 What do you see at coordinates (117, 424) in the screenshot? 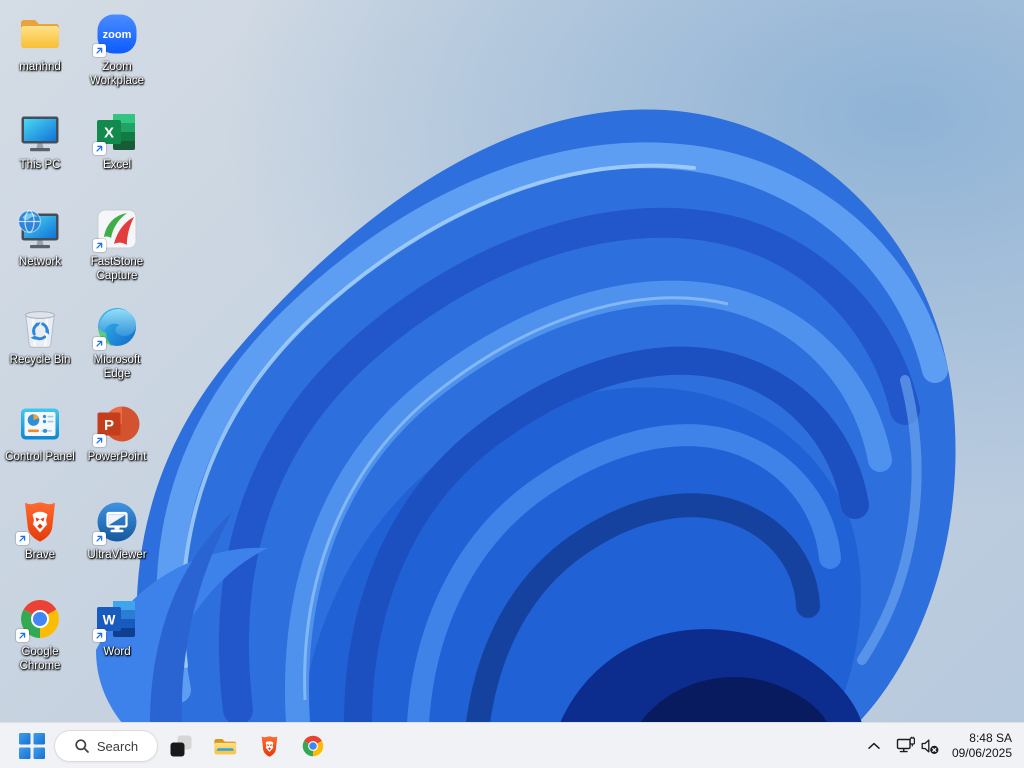
I see `powerpoint-icon: P` at bounding box center [117, 424].